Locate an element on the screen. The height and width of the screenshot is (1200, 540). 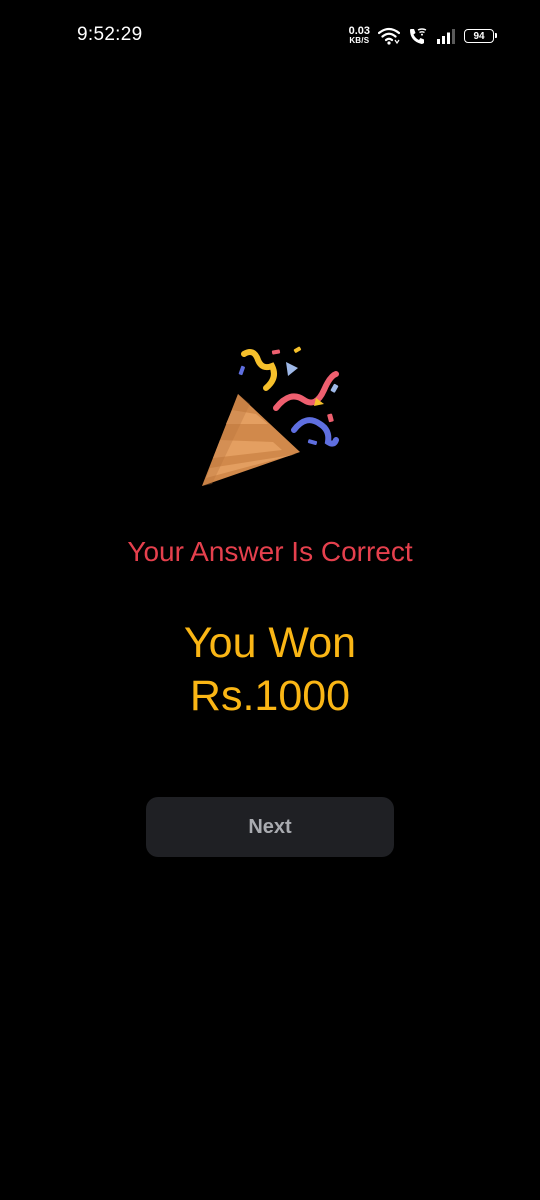
network-speed-value: 0.03 is located at coordinates (359, 31).